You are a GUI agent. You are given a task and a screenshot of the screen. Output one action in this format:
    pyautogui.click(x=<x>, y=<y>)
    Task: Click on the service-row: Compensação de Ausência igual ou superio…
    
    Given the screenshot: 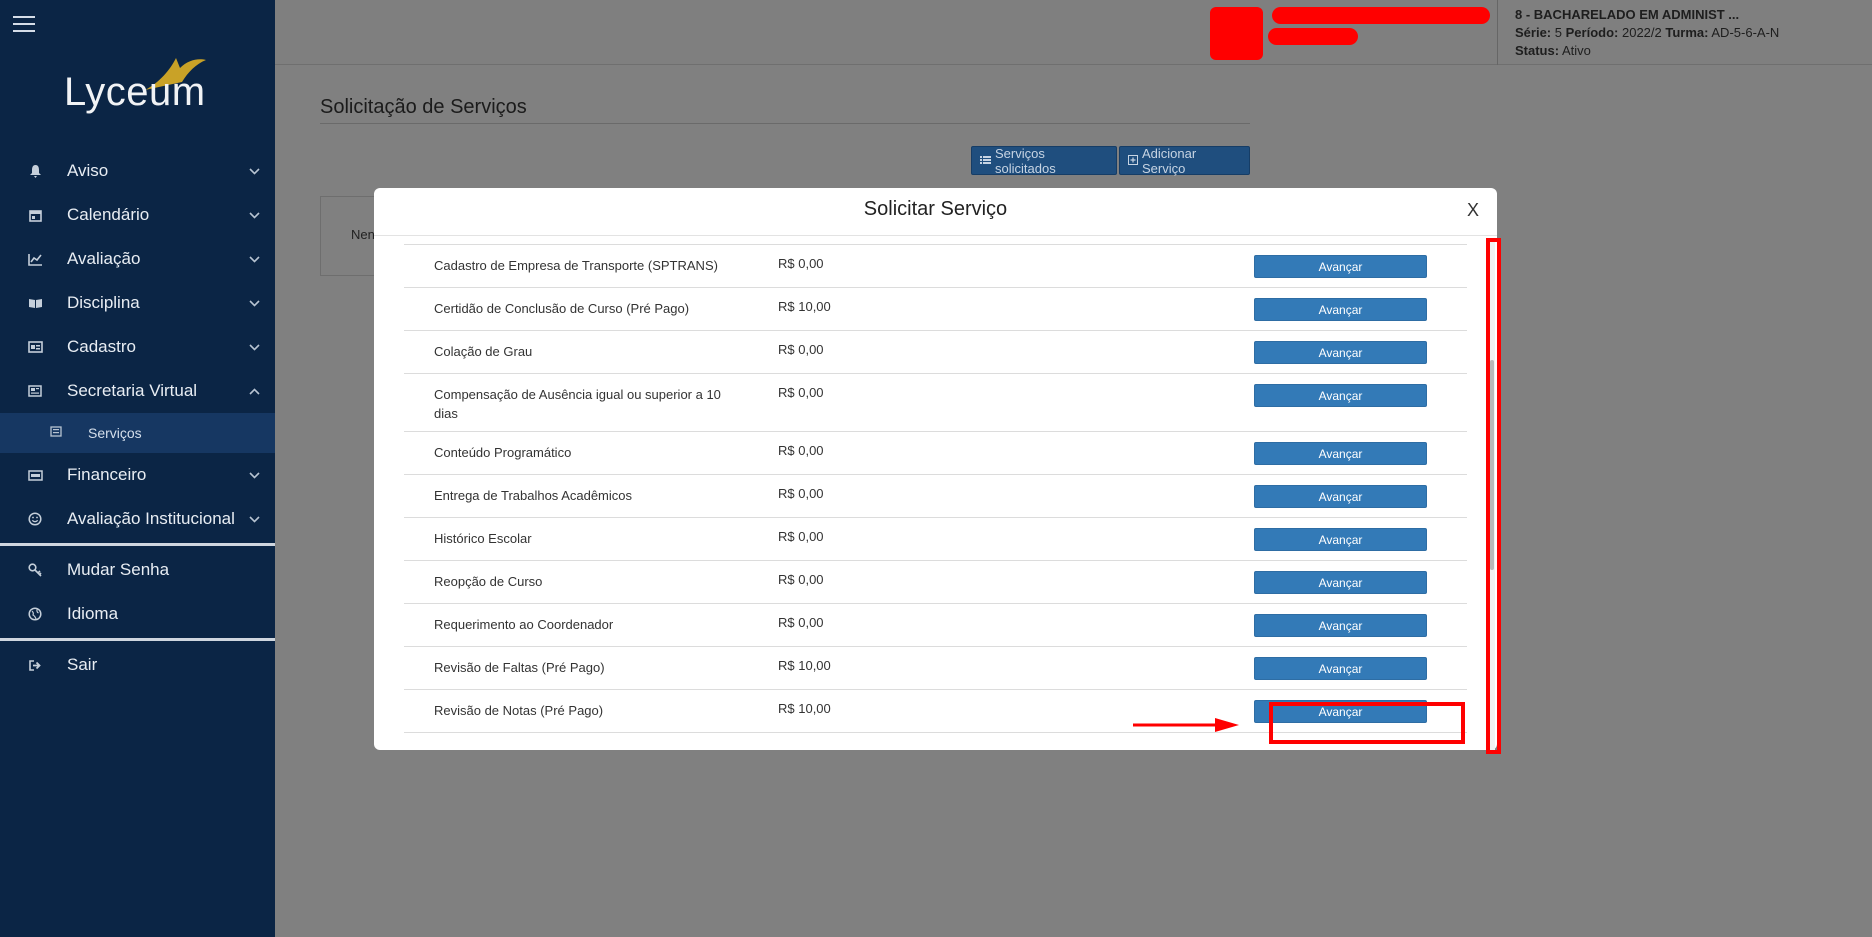 What is the action you would take?
    pyautogui.click(x=935, y=403)
    